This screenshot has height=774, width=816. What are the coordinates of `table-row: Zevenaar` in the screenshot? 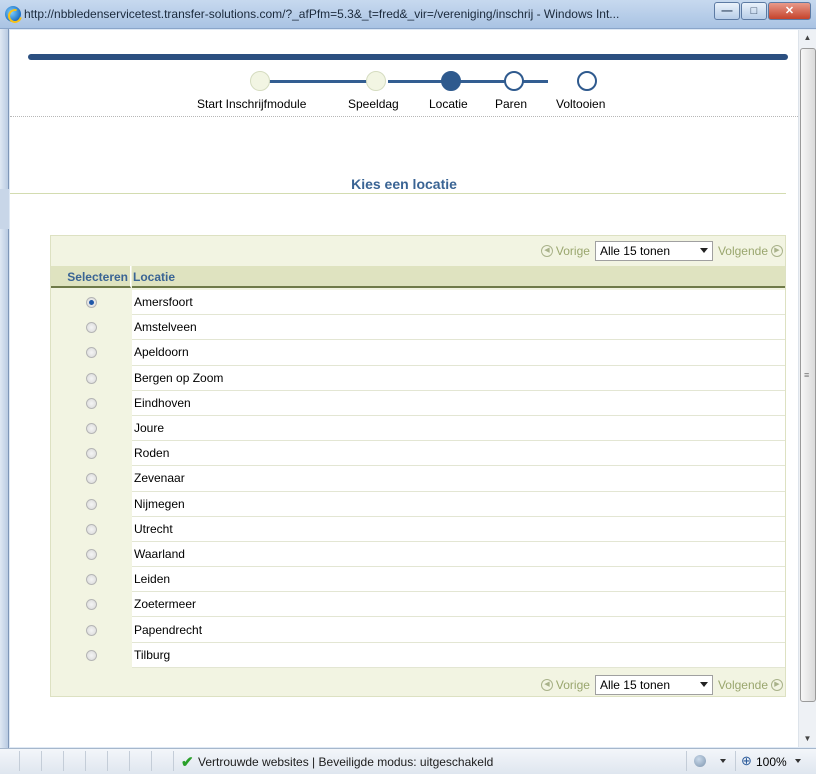 It's located at (418, 479).